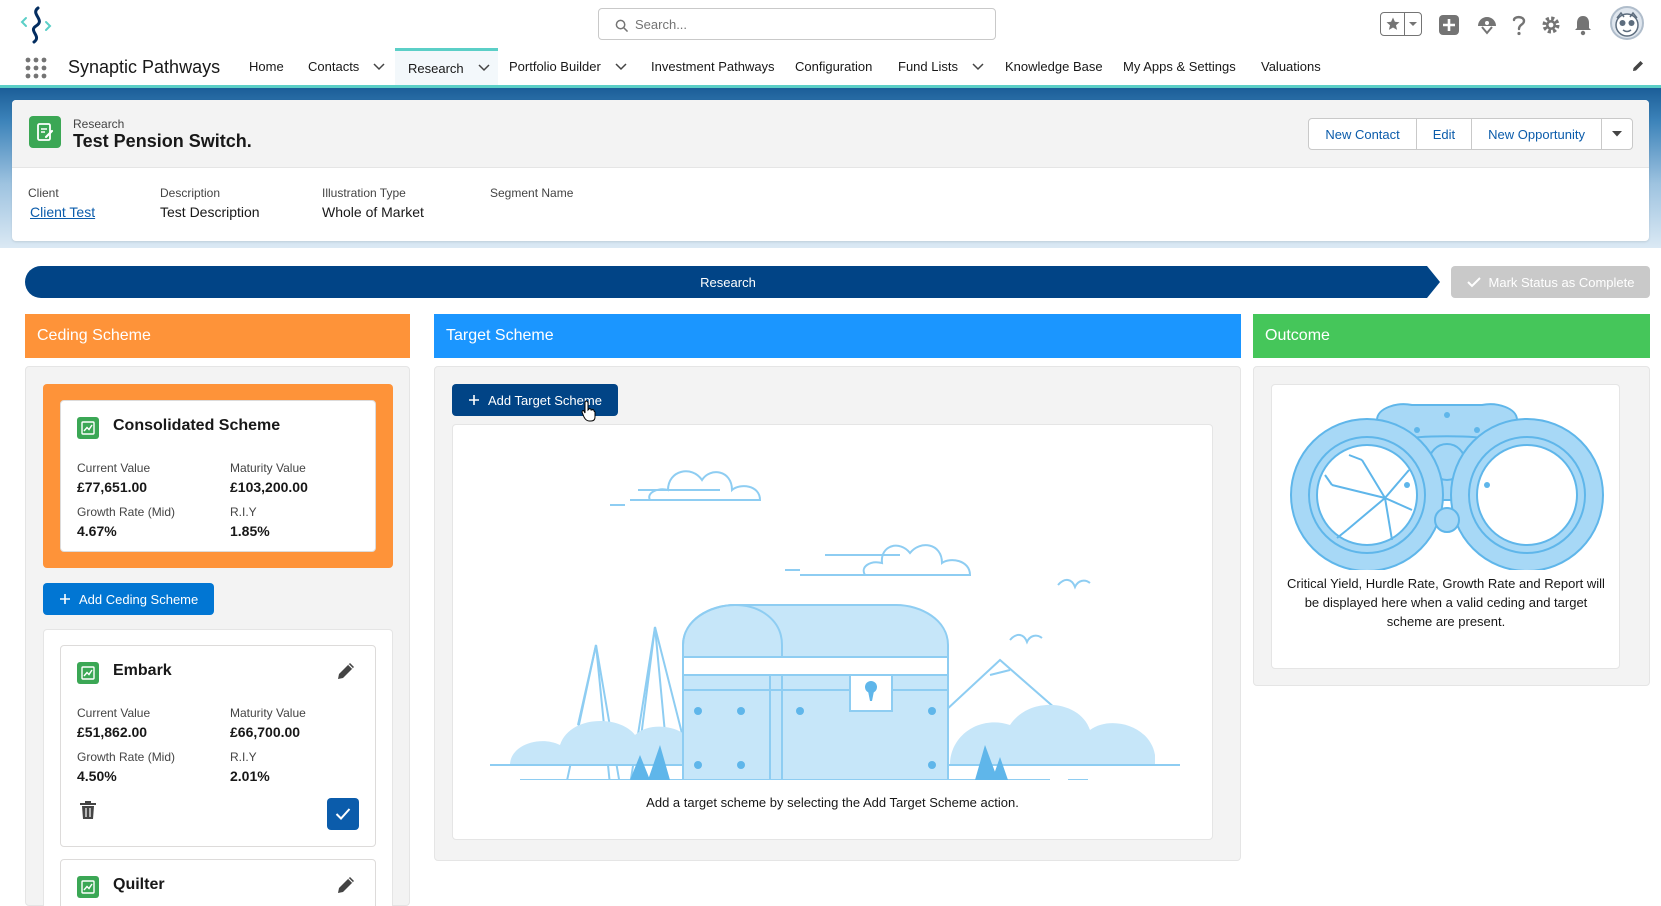  I want to click on help-icon, so click(1519, 25).